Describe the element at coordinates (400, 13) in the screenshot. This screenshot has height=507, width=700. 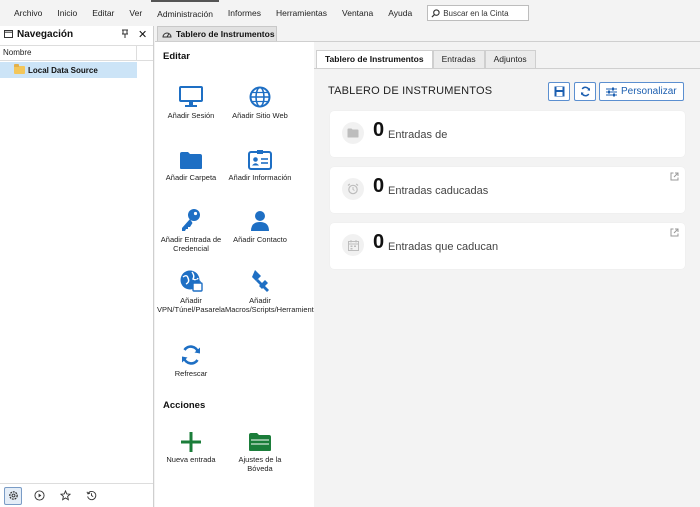
I see `menu-ayuda: Ayuda` at that location.